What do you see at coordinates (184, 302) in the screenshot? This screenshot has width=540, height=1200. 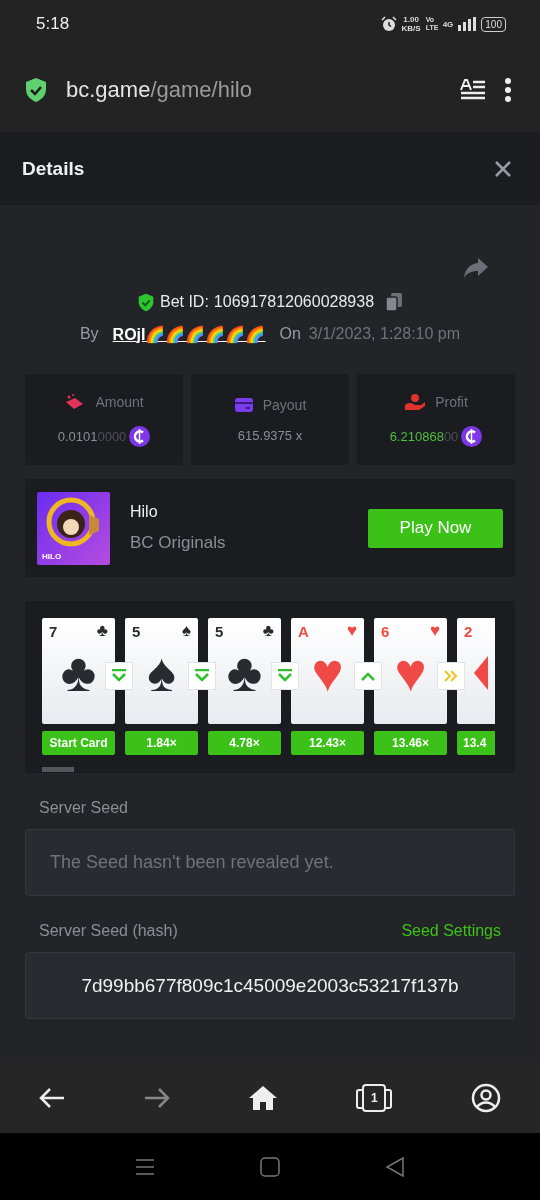 I see `bet-id-label: Bet ID:` at bounding box center [184, 302].